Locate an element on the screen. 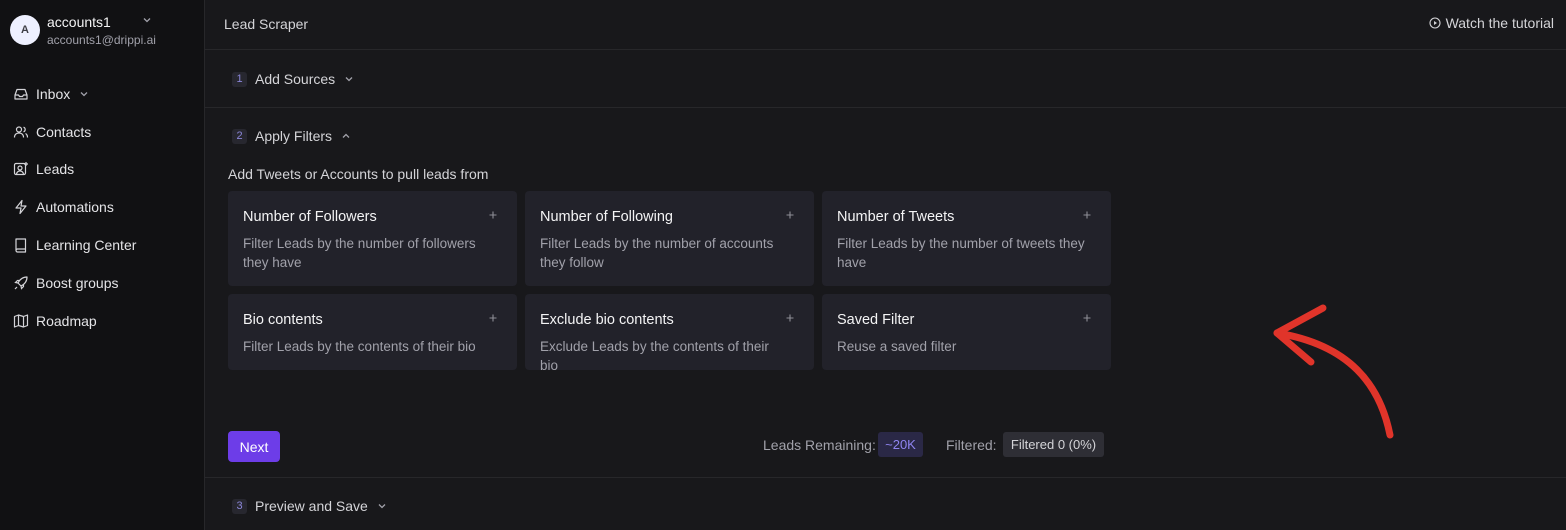 This screenshot has height=530, width=1566. lightning-icon is located at coordinates (21, 207).